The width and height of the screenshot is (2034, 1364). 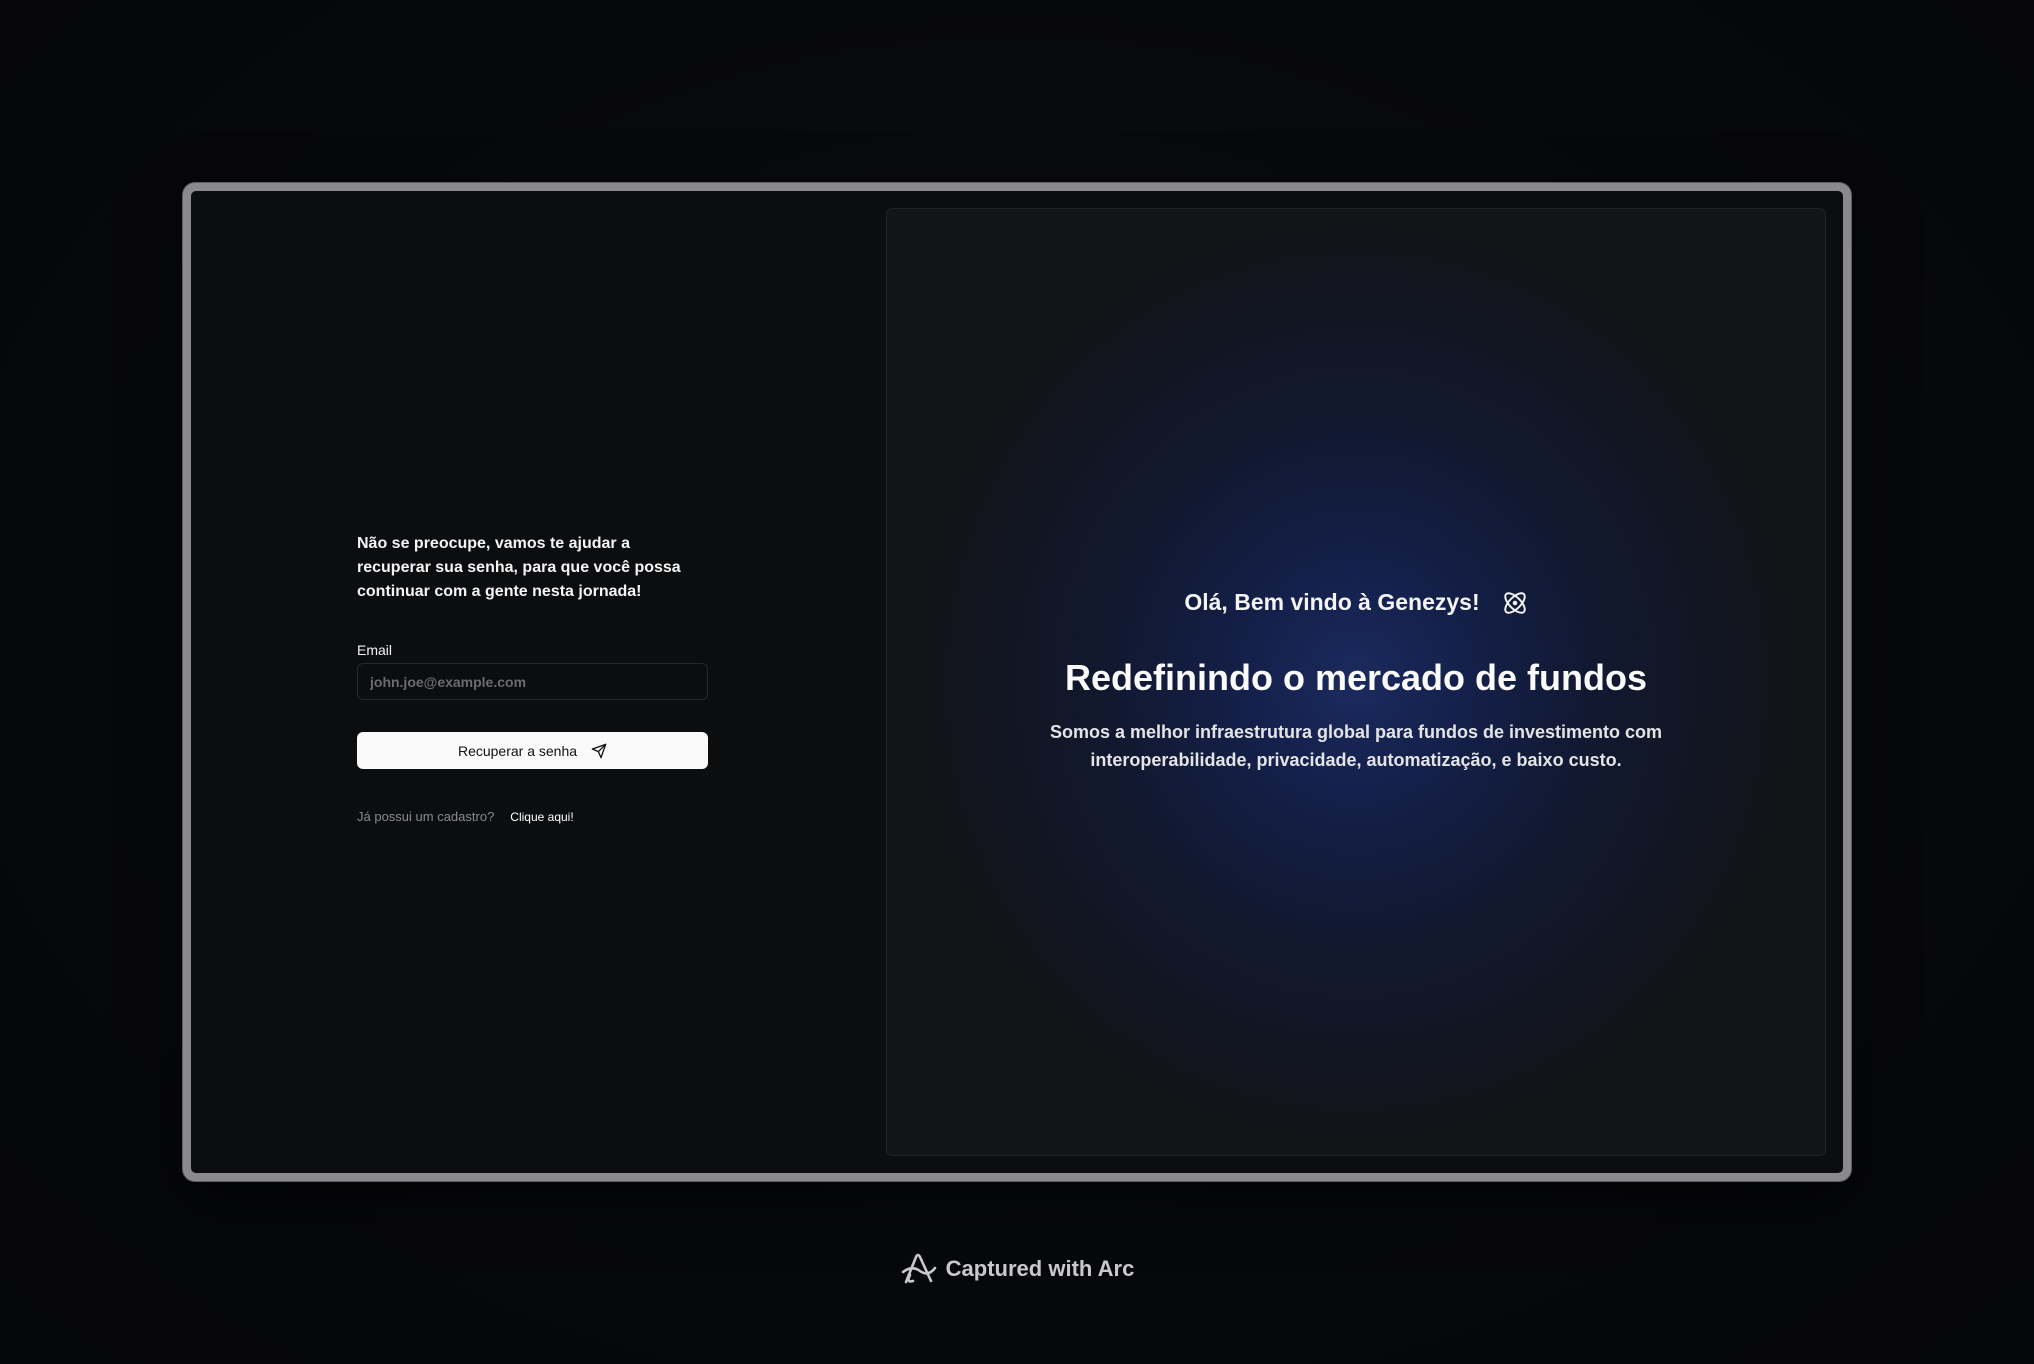 What do you see at coordinates (1040, 1268) in the screenshot?
I see `arc-capture-label: Captured with Arc` at bounding box center [1040, 1268].